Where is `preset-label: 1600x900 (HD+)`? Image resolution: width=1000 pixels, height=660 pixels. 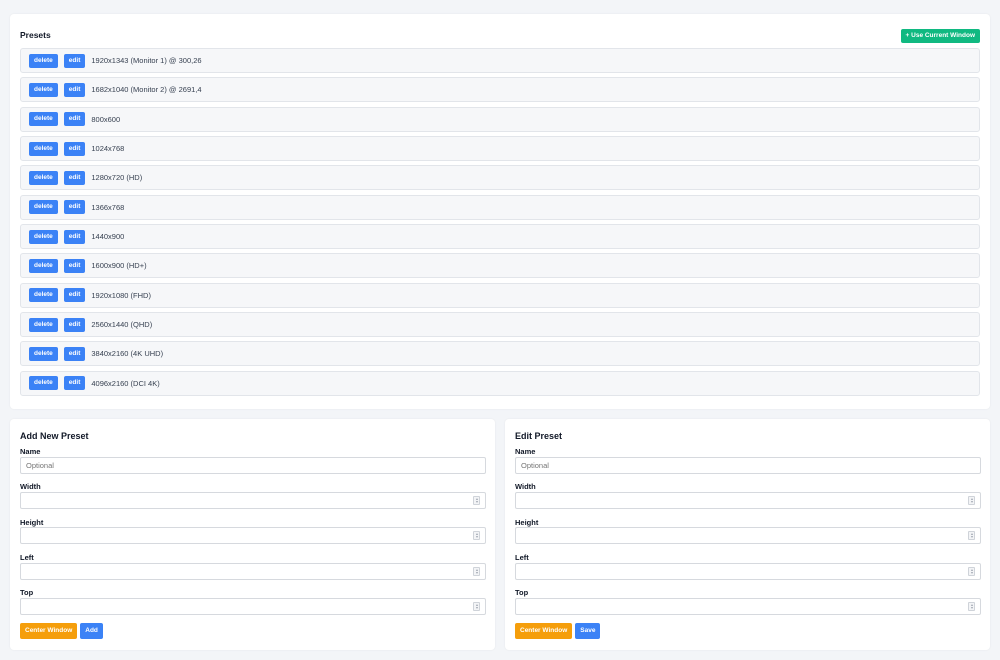 preset-label: 1600x900 (HD+) is located at coordinates (119, 266).